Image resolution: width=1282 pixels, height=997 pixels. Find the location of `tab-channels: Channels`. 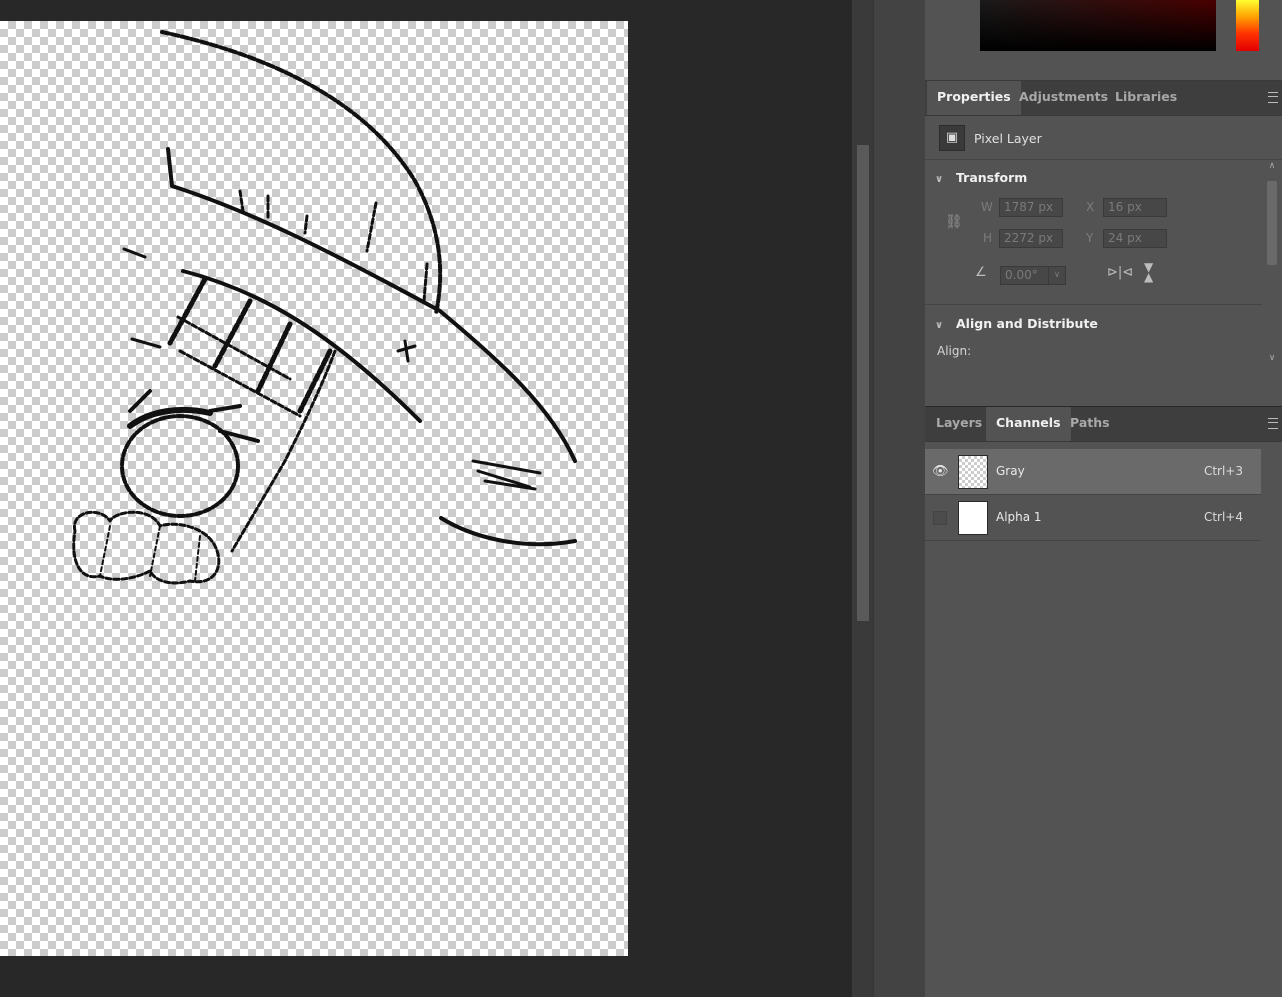

tab-channels: Channels is located at coordinates (1028, 424).